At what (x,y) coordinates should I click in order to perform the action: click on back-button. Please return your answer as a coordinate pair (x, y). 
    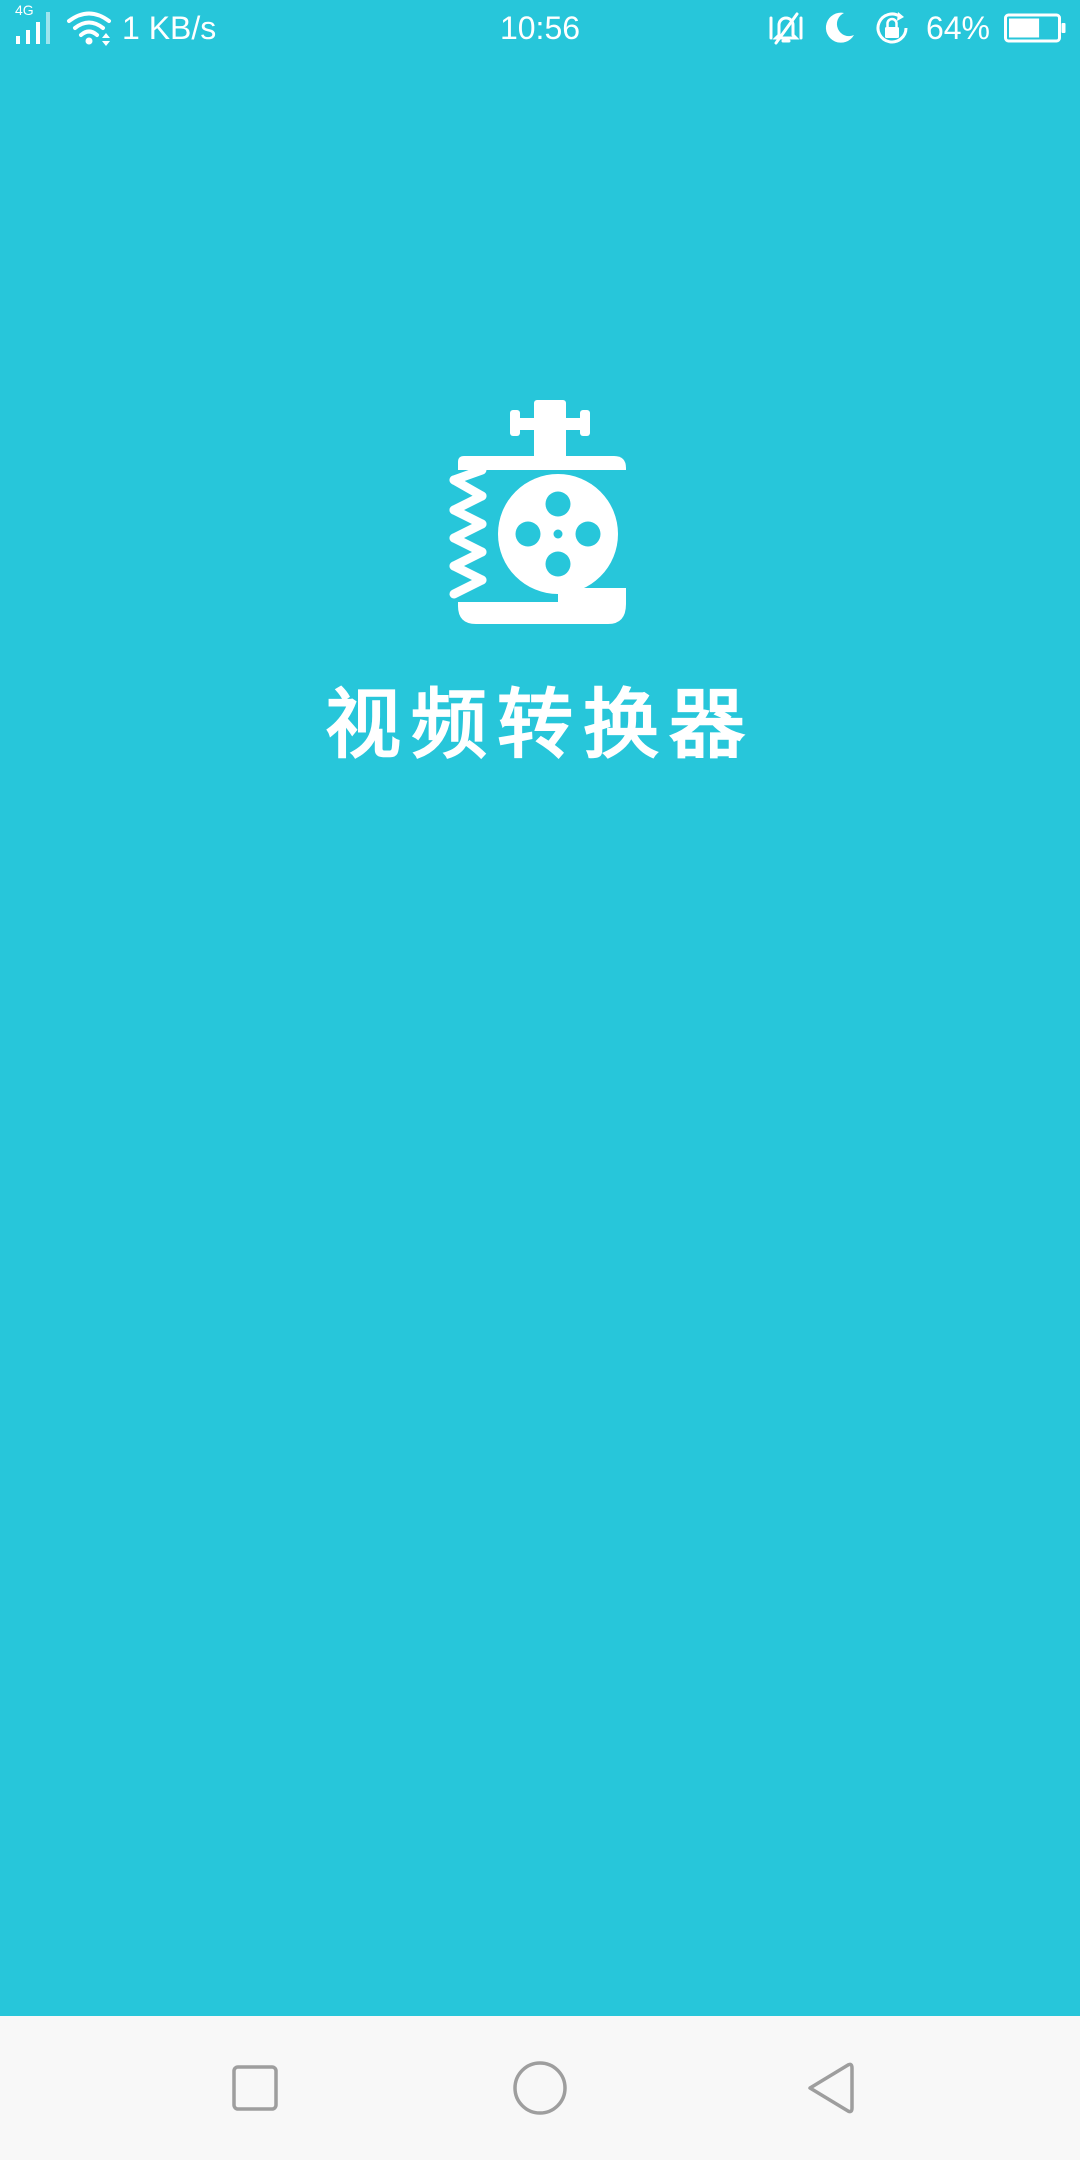
    Looking at the image, I should click on (830, 2088).